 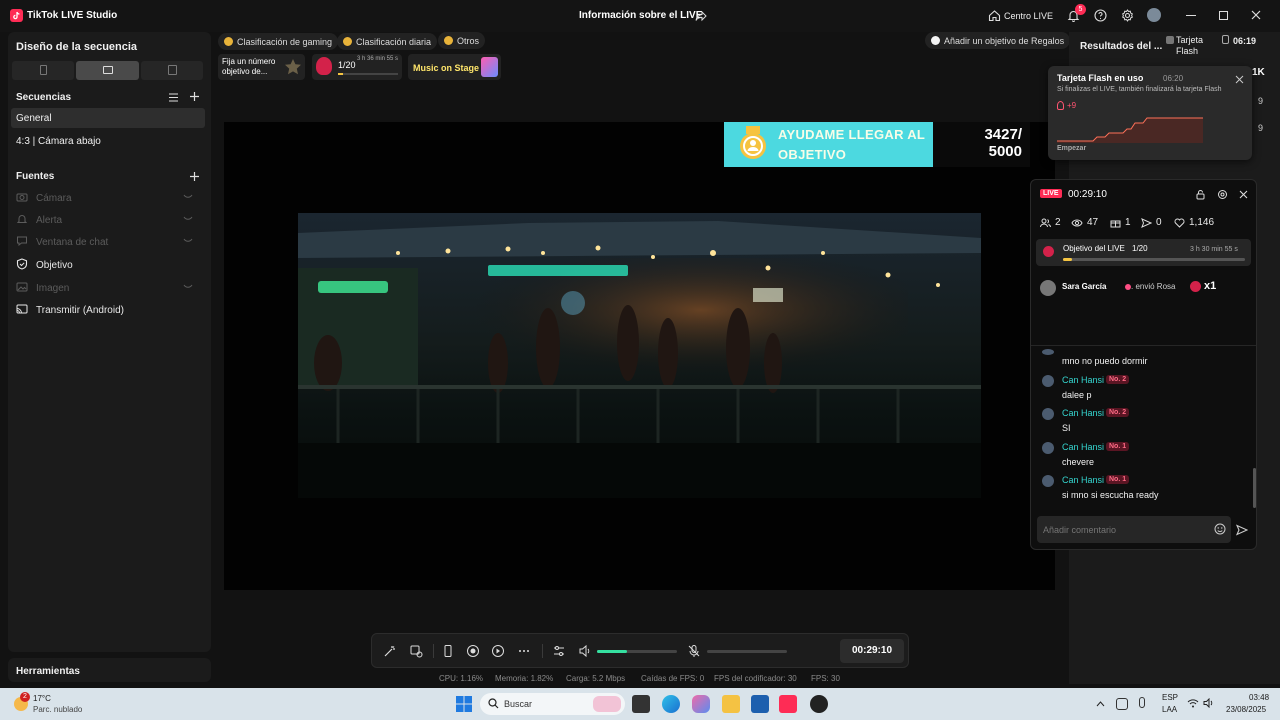 I want to click on home-icon, so click(x=994, y=15).